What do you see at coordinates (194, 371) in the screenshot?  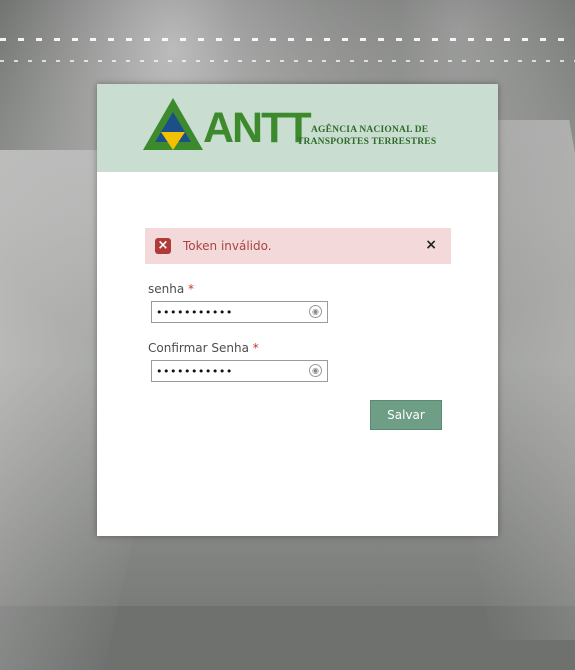 I see `confirm-password-value: •••••••••••` at bounding box center [194, 371].